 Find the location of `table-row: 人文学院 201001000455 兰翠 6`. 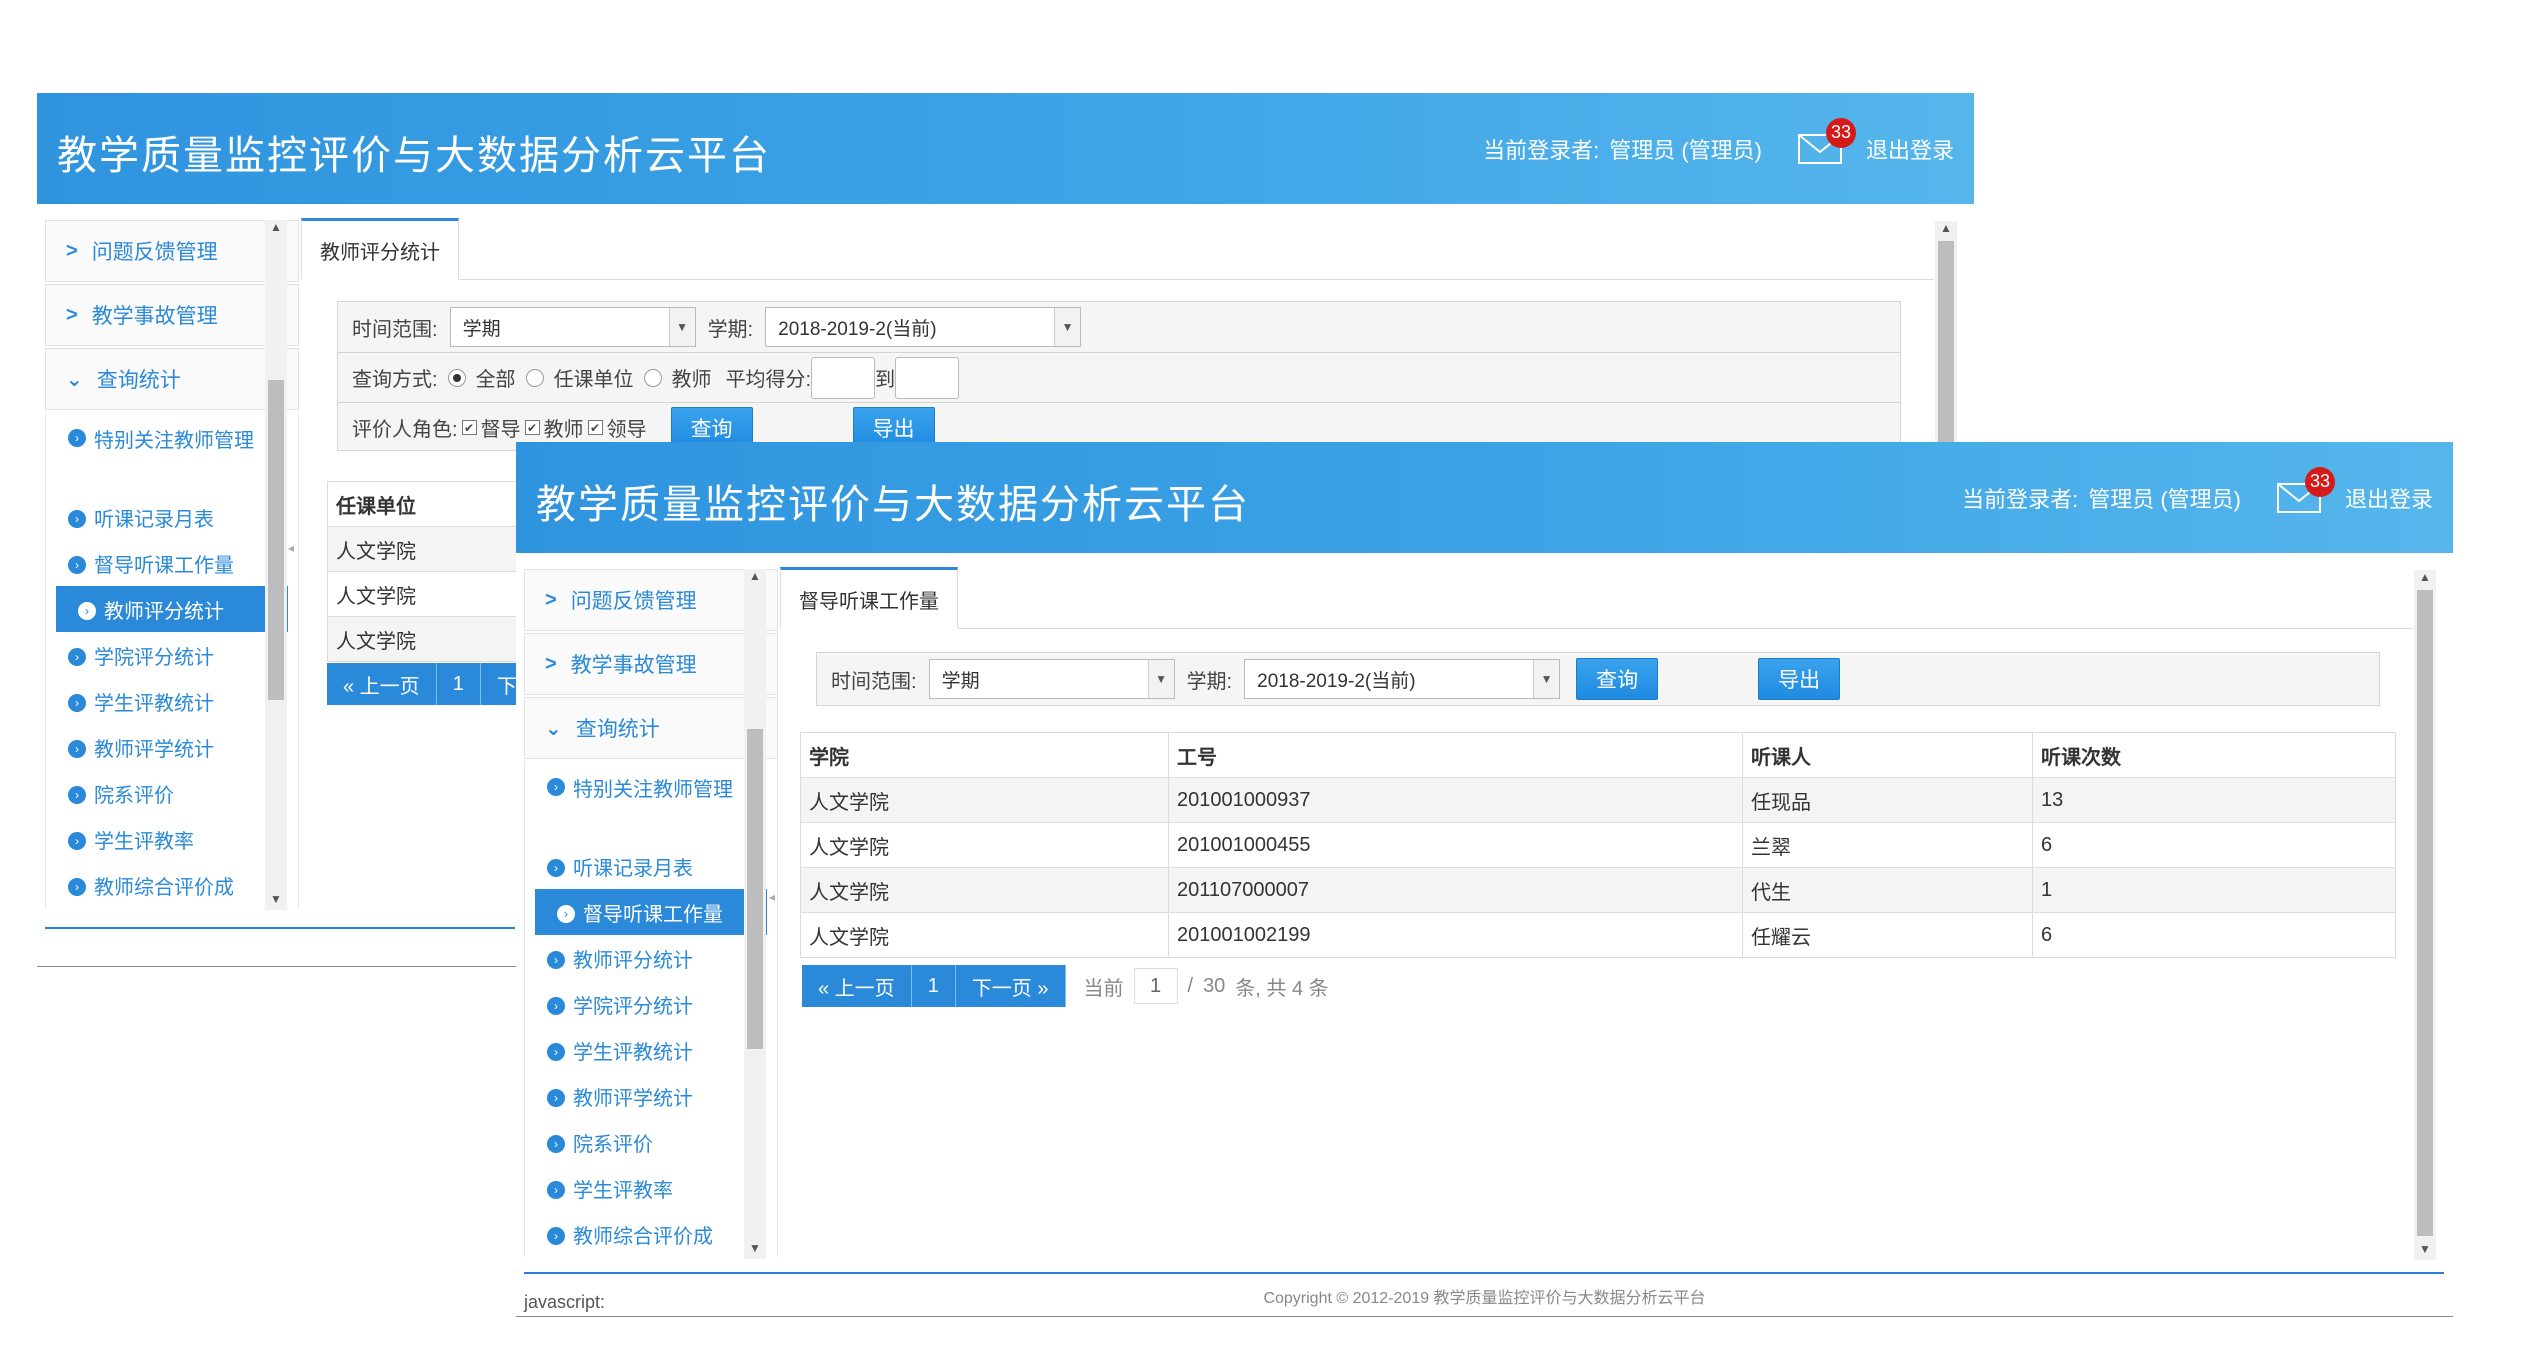

table-row: 人文学院 201001000455 兰翠 6 is located at coordinates (1598, 845).